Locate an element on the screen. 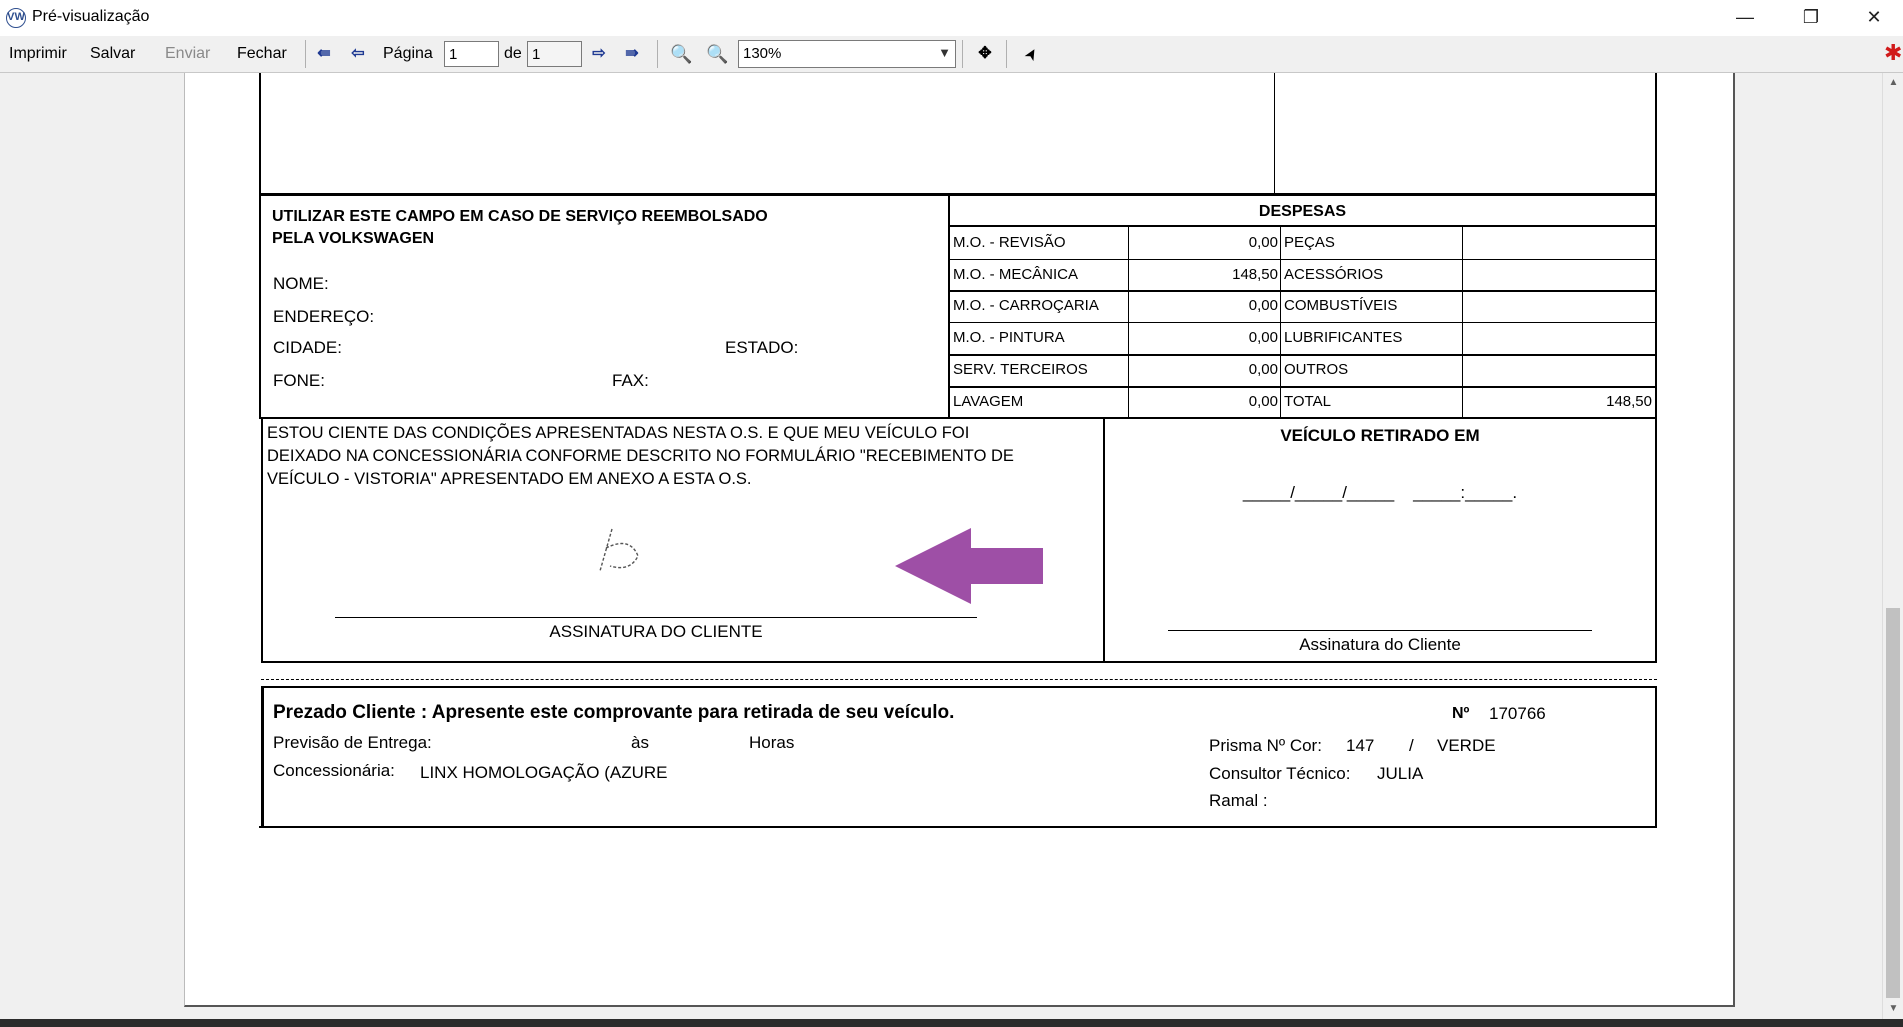 The height and width of the screenshot is (1027, 1903). expense-label: M.O. - PINTURA is located at coordinates (1009, 337).